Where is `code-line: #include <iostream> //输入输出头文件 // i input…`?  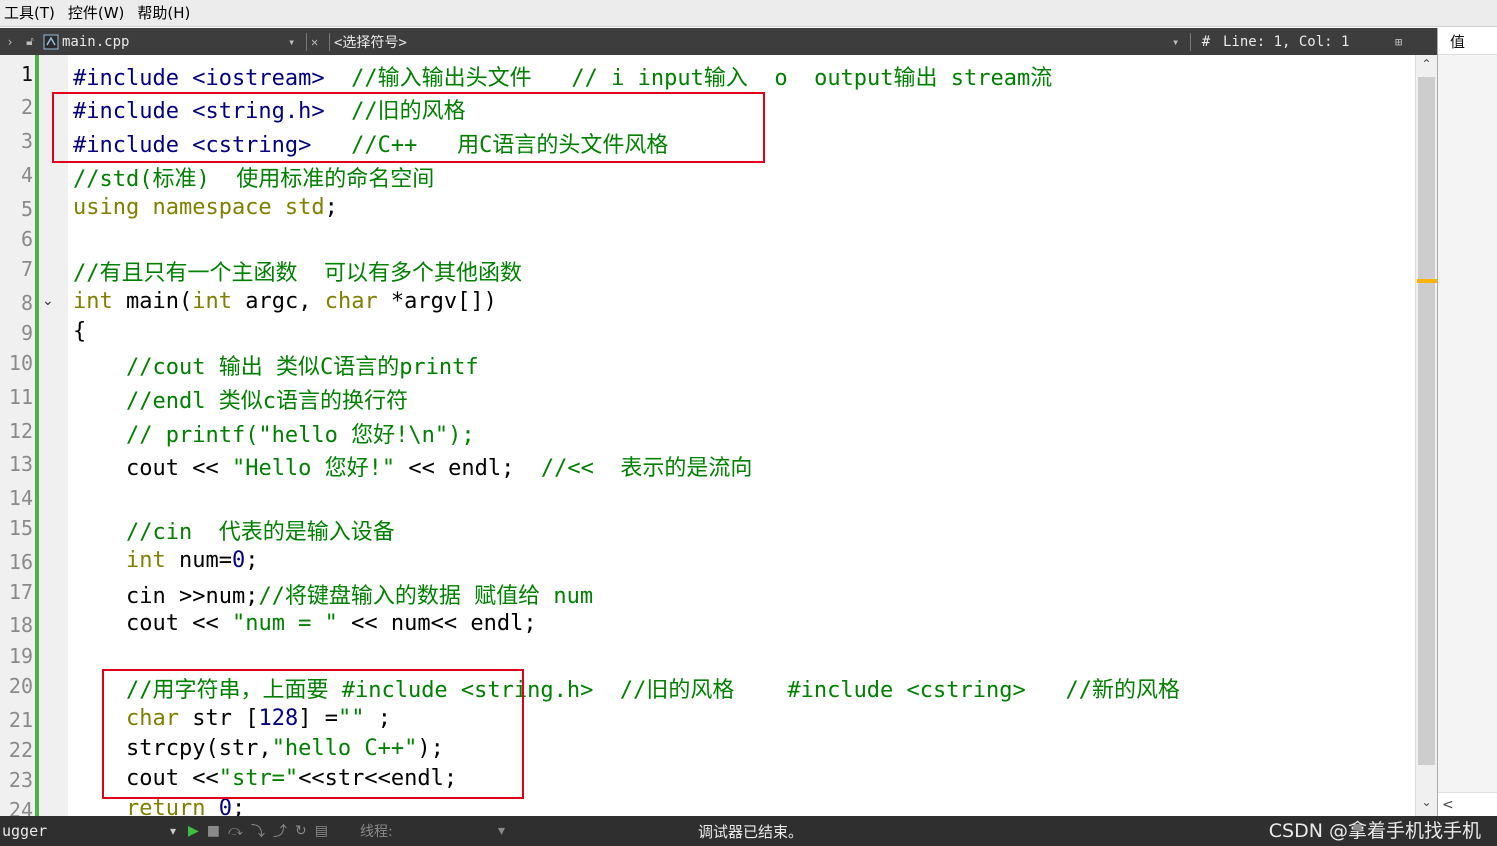
code-line: #include <iostream> //输入输出头文件 // i input… is located at coordinates (562, 76).